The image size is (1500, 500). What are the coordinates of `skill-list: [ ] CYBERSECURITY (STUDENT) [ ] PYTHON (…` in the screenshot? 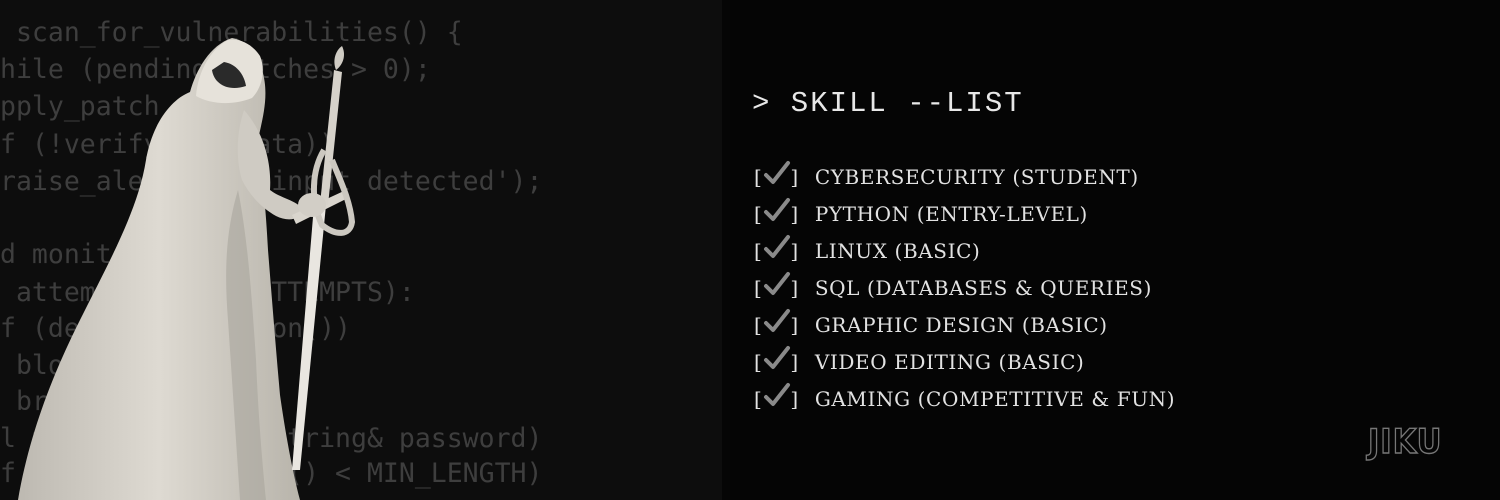 It's located at (964, 287).